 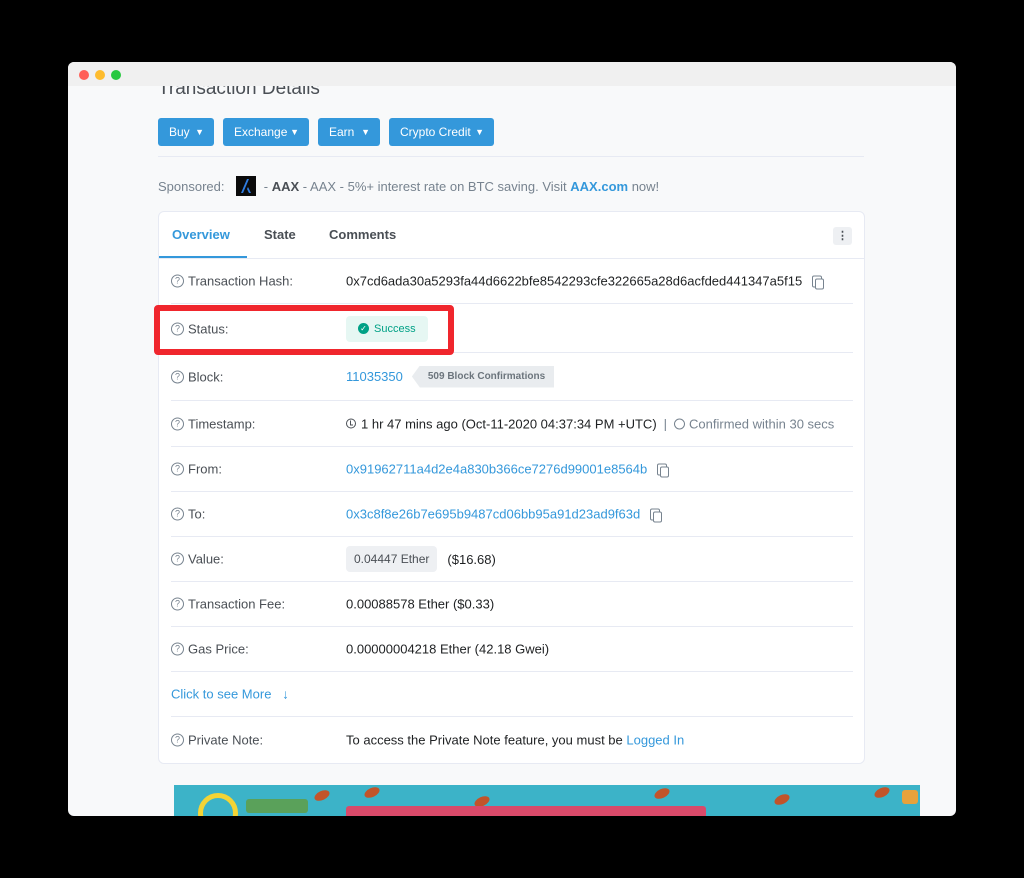 I want to click on buy-button-label: Buy, so click(x=179, y=132).